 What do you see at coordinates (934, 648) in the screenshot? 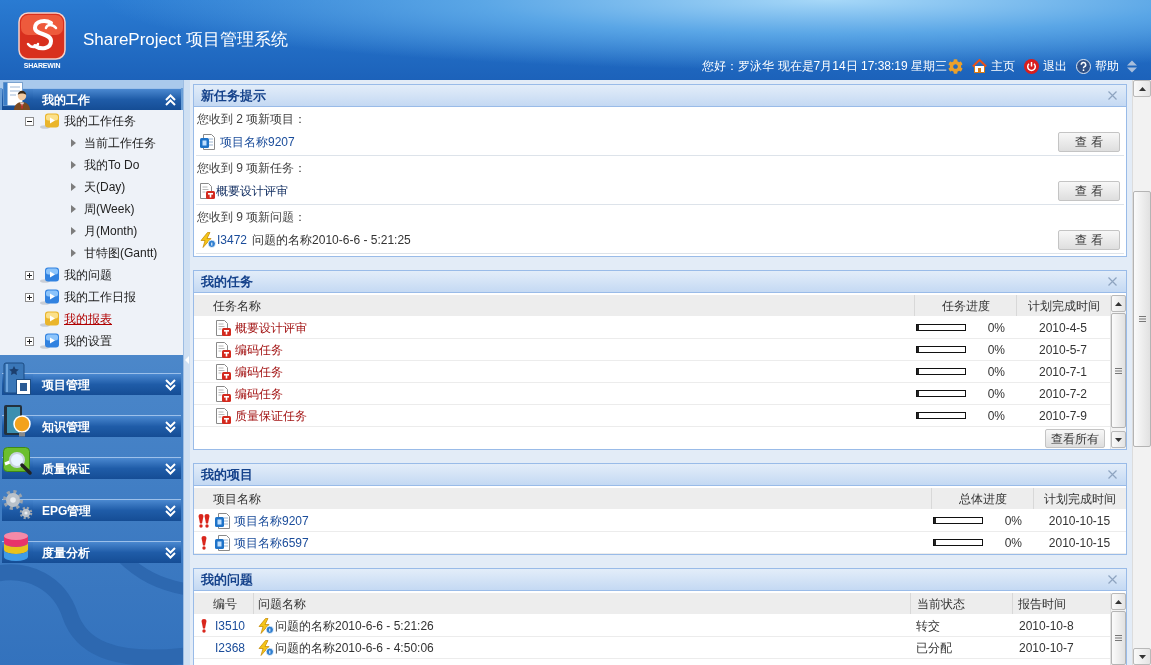
I see `status-text: 已分配` at bounding box center [934, 648].